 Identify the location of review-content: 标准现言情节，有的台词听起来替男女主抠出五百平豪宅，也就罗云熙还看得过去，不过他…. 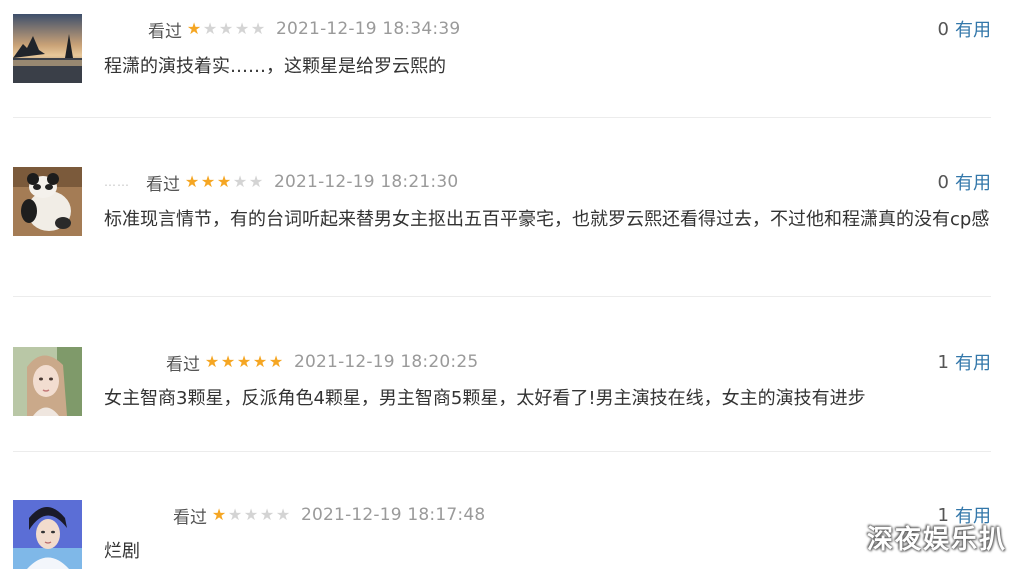
(547, 219).